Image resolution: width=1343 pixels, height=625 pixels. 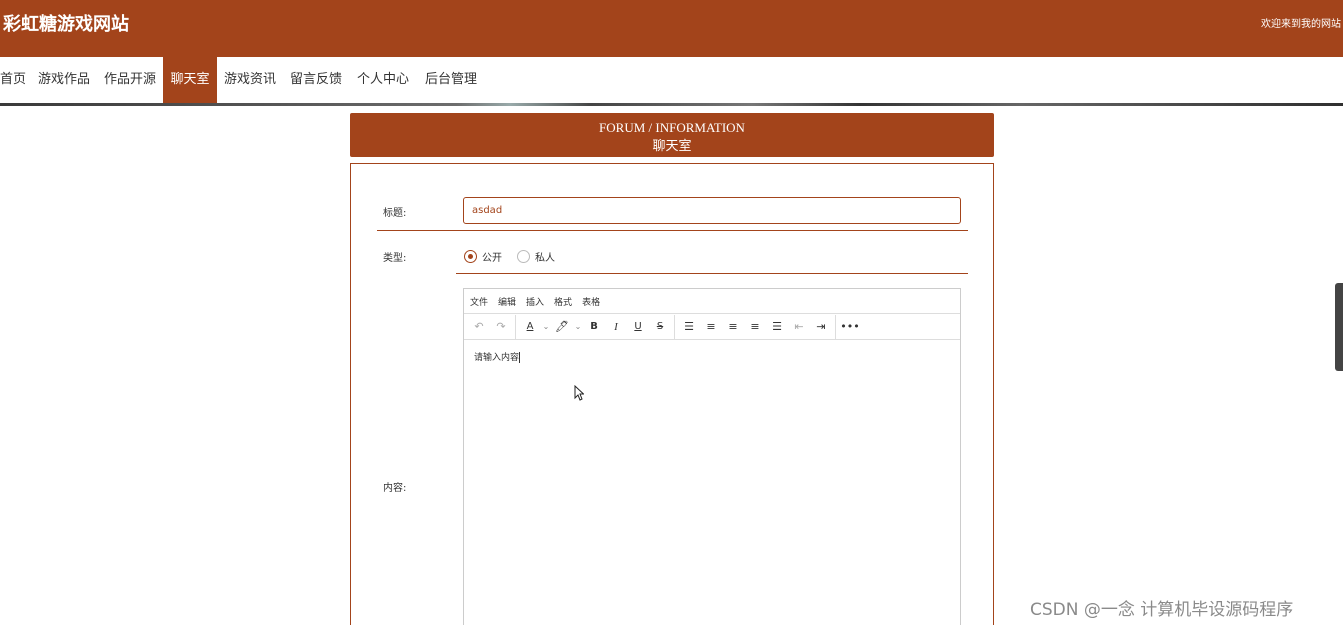 I want to click on editor-toolbar: ↶ ↷ A ⌄ 🖊︎ ⌄ B I U S ☰ ≡ ≡ ≡ ☰ ⇤ ⇥ •••, so click(x=712, y=327).